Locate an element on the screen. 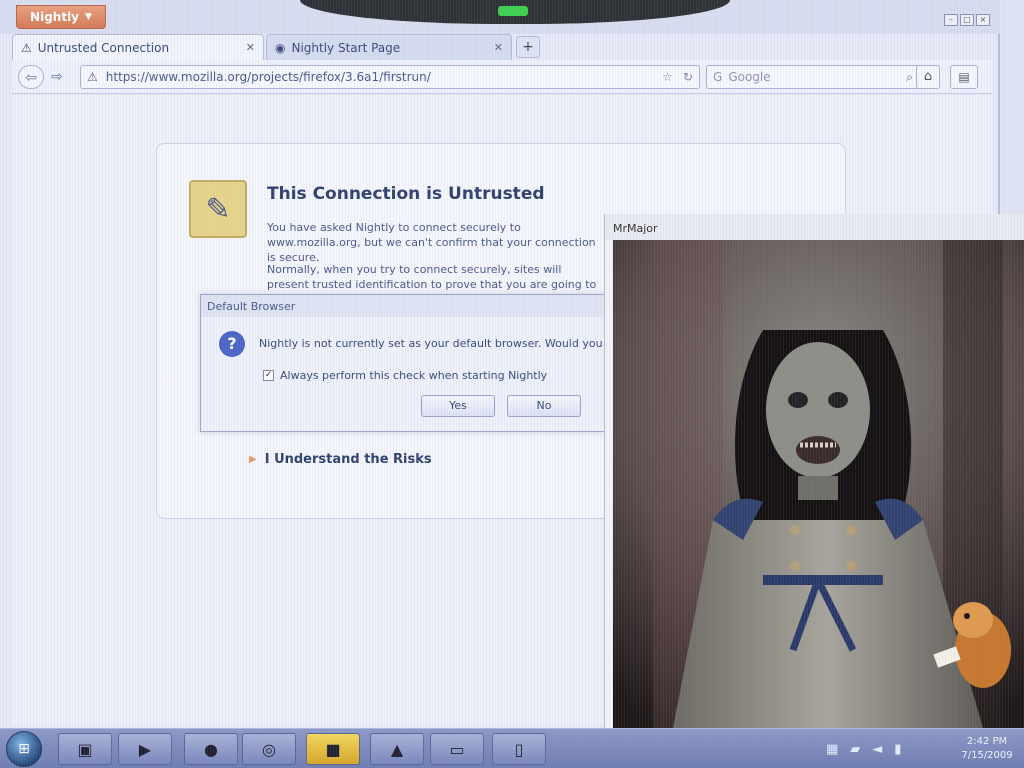 This screenshot has width=1024, height=768. understand-risks-link: ▶ I Understand the Risks is located at coordinates (340, 459).